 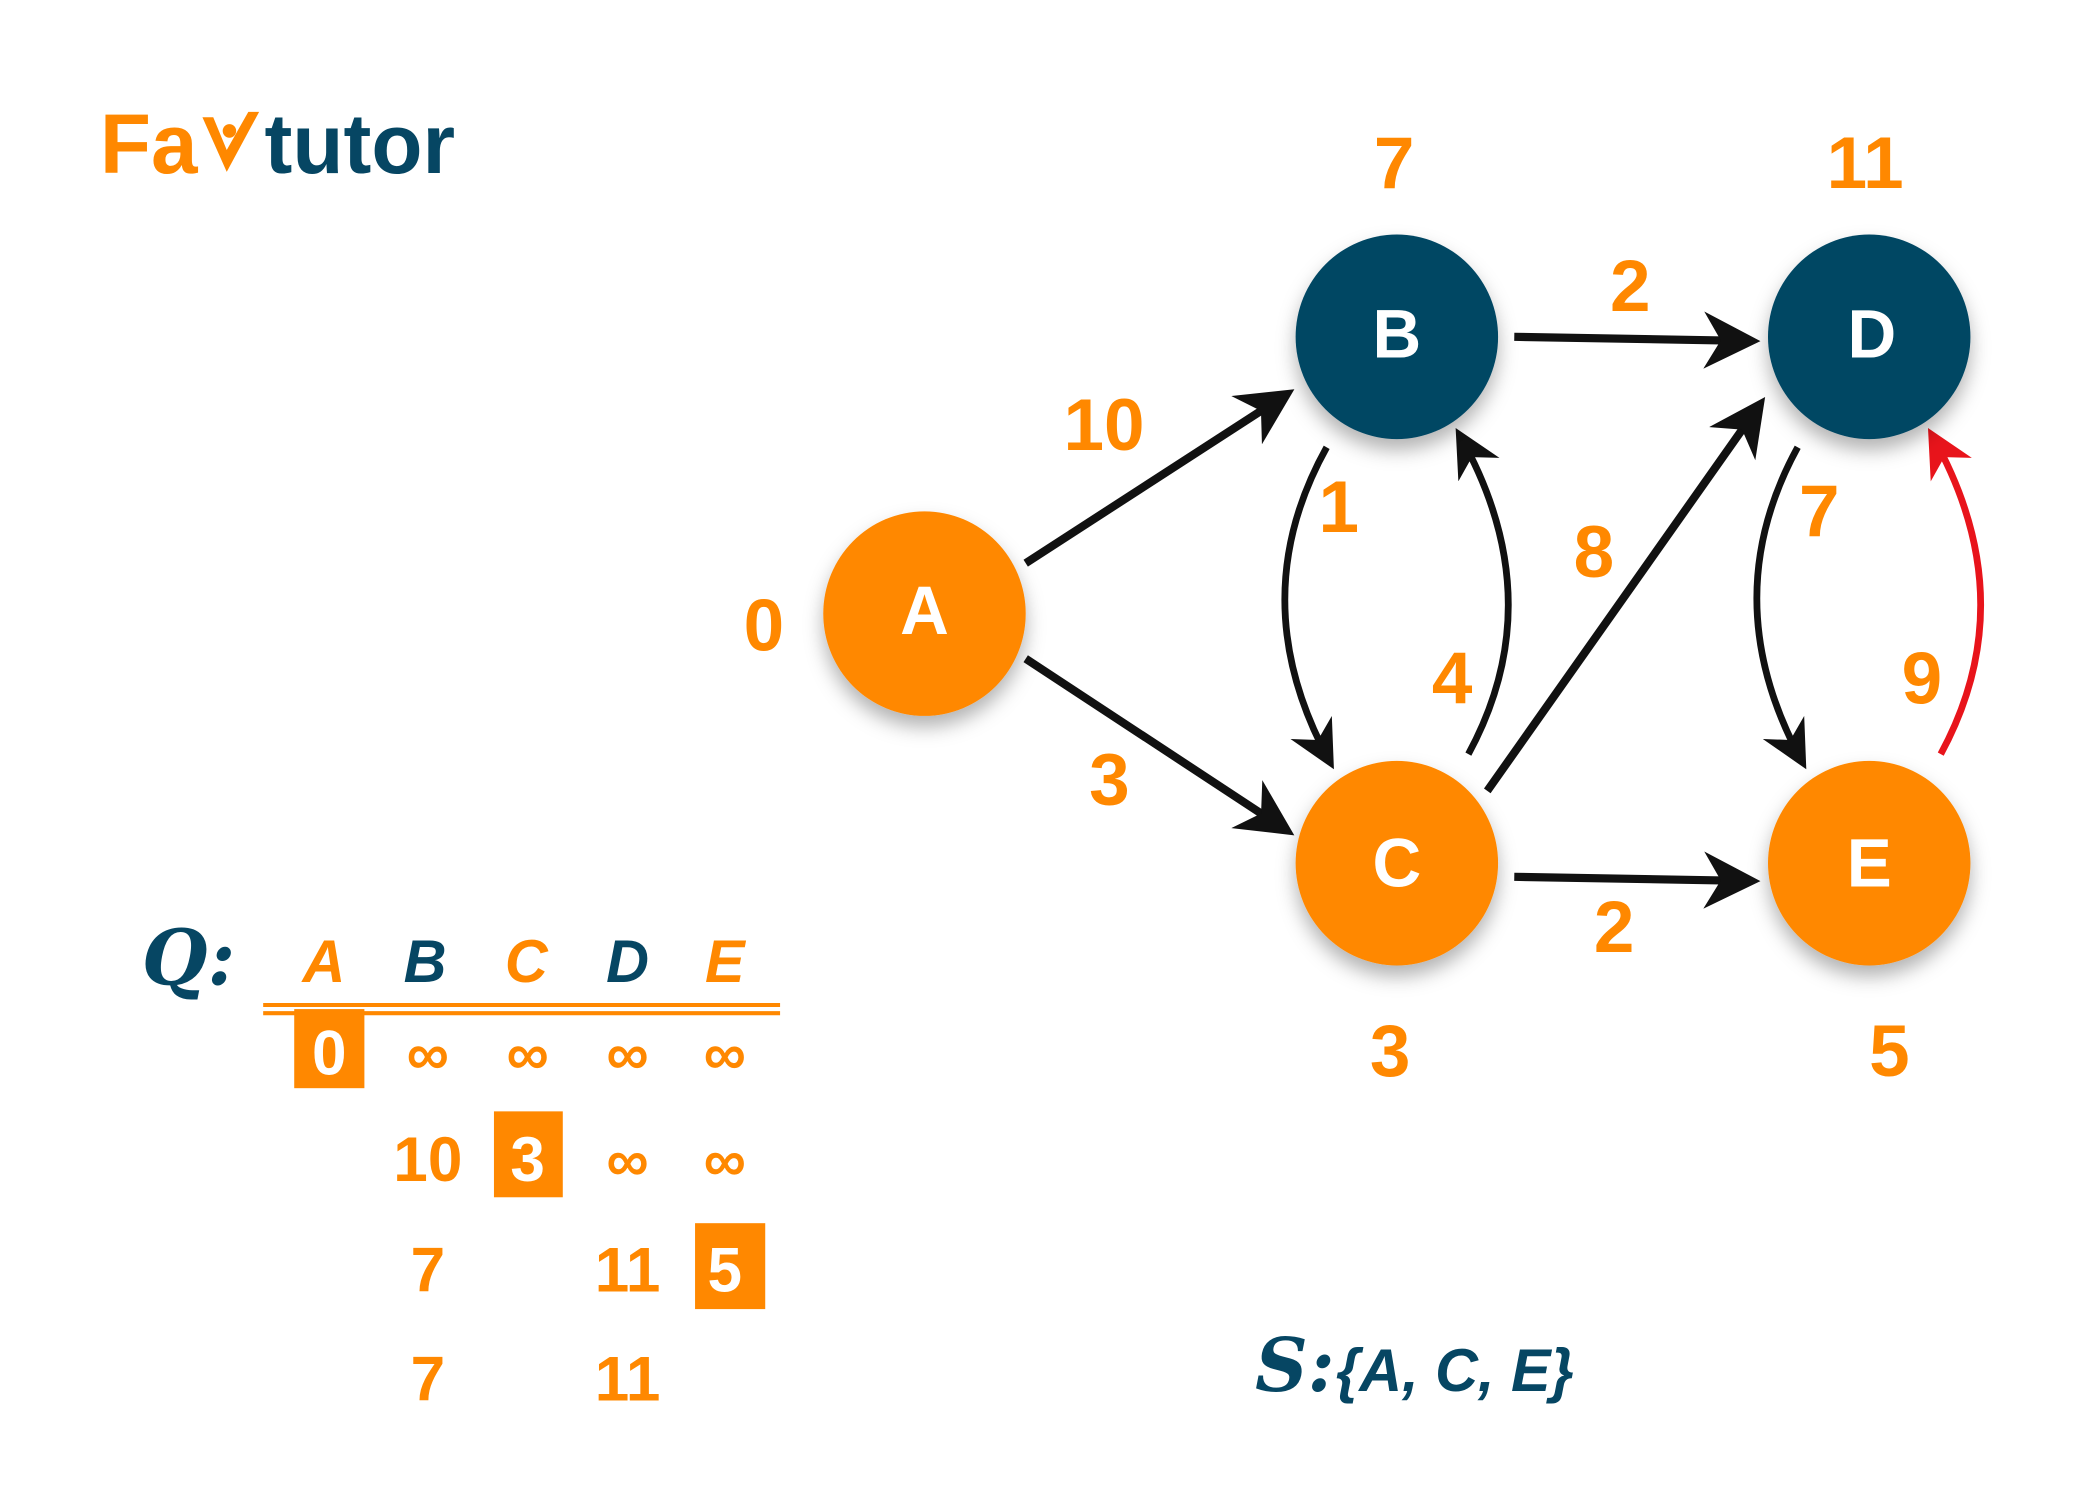 What do you see at coordinates (627, 961) in the screenshot?
I see `queue-header-d: D` at bounding box center [627, 961].